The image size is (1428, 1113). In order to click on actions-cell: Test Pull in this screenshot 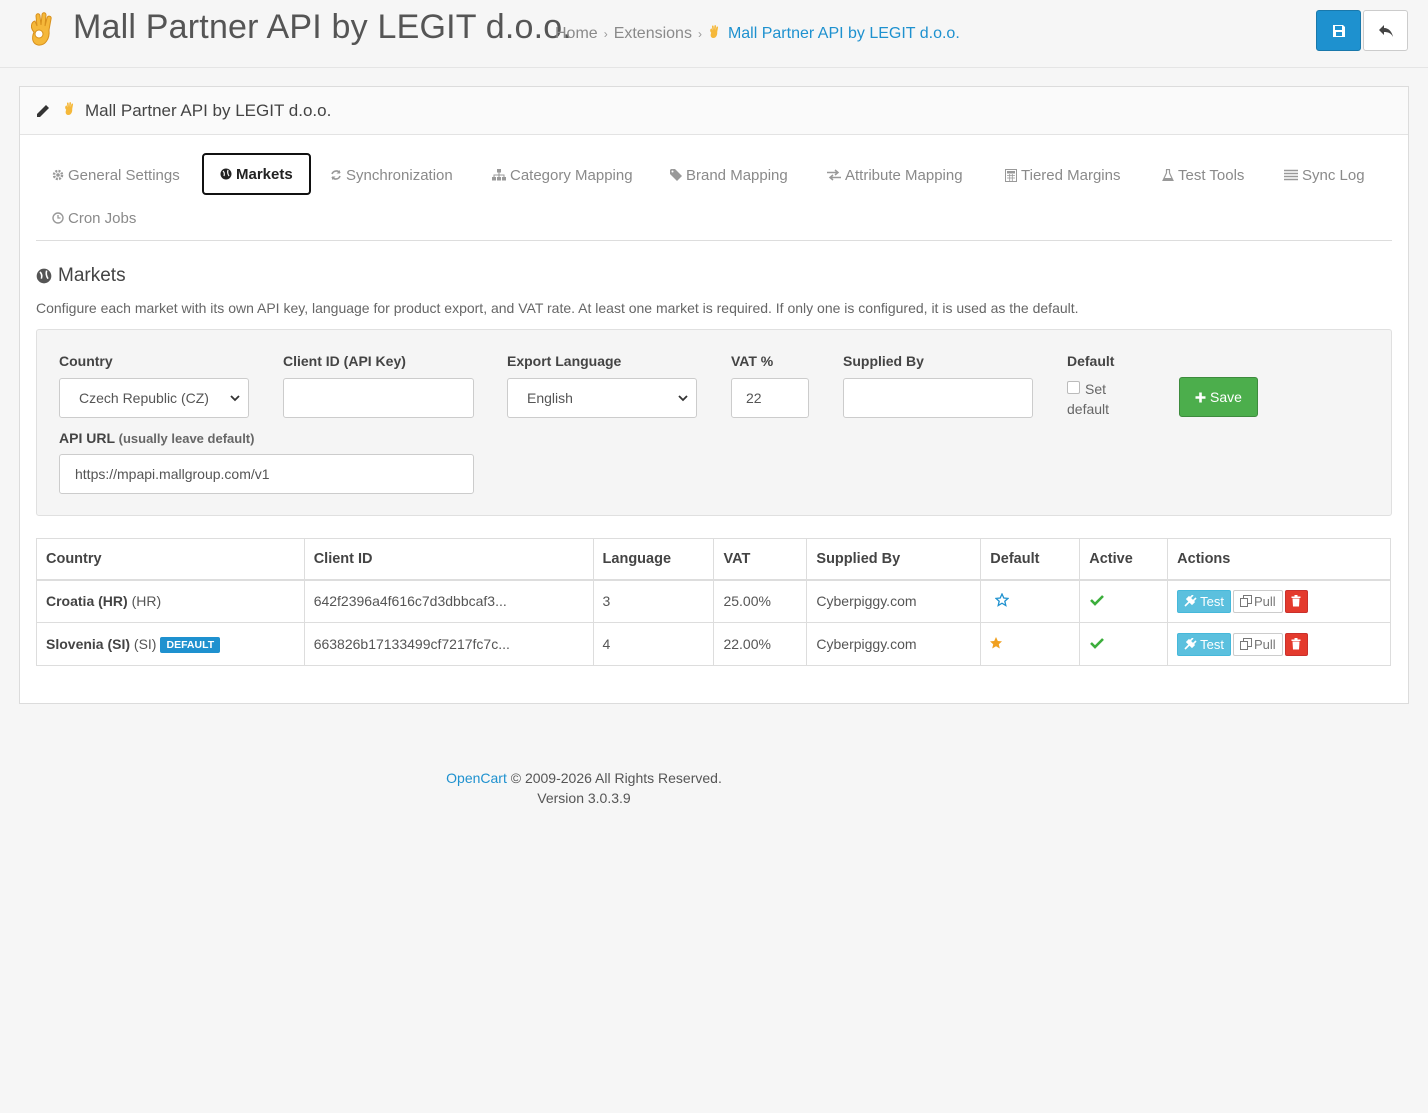, I will do `click(1279, 601)`.